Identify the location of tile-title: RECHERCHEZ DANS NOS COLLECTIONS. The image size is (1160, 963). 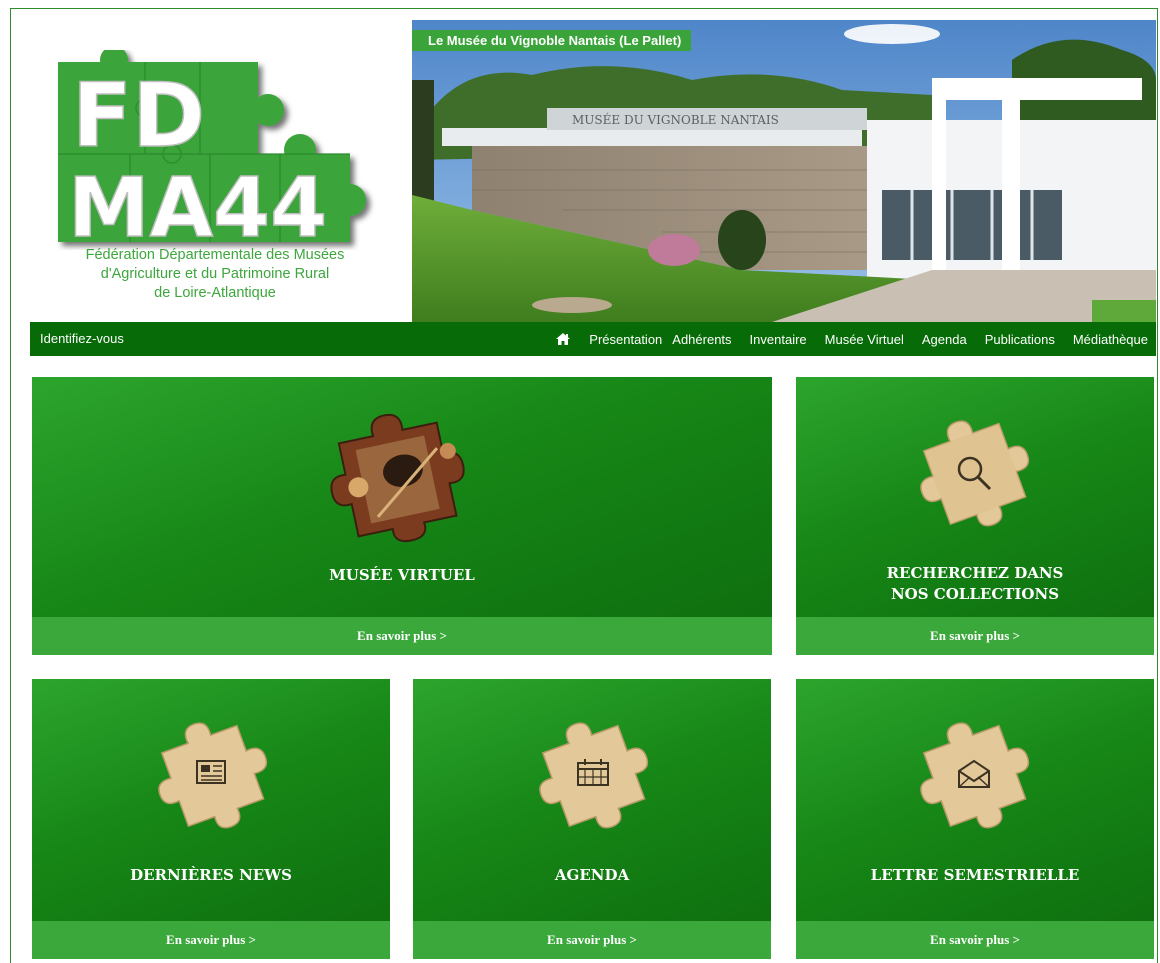
(975, 584).